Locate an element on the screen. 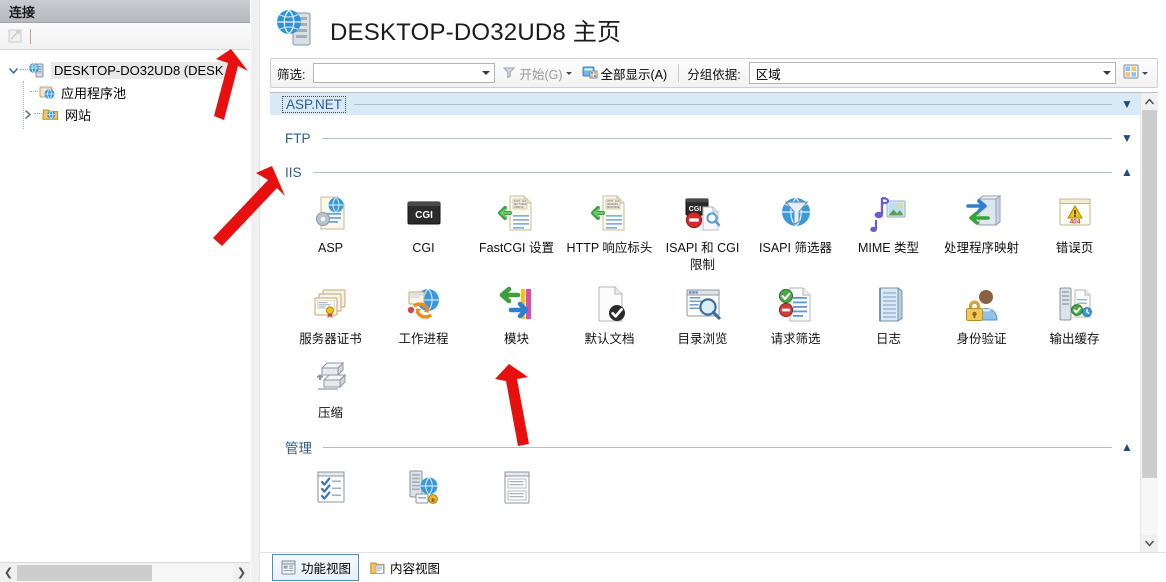  section-title-iis: IIS is located at coordinates (293, 172).